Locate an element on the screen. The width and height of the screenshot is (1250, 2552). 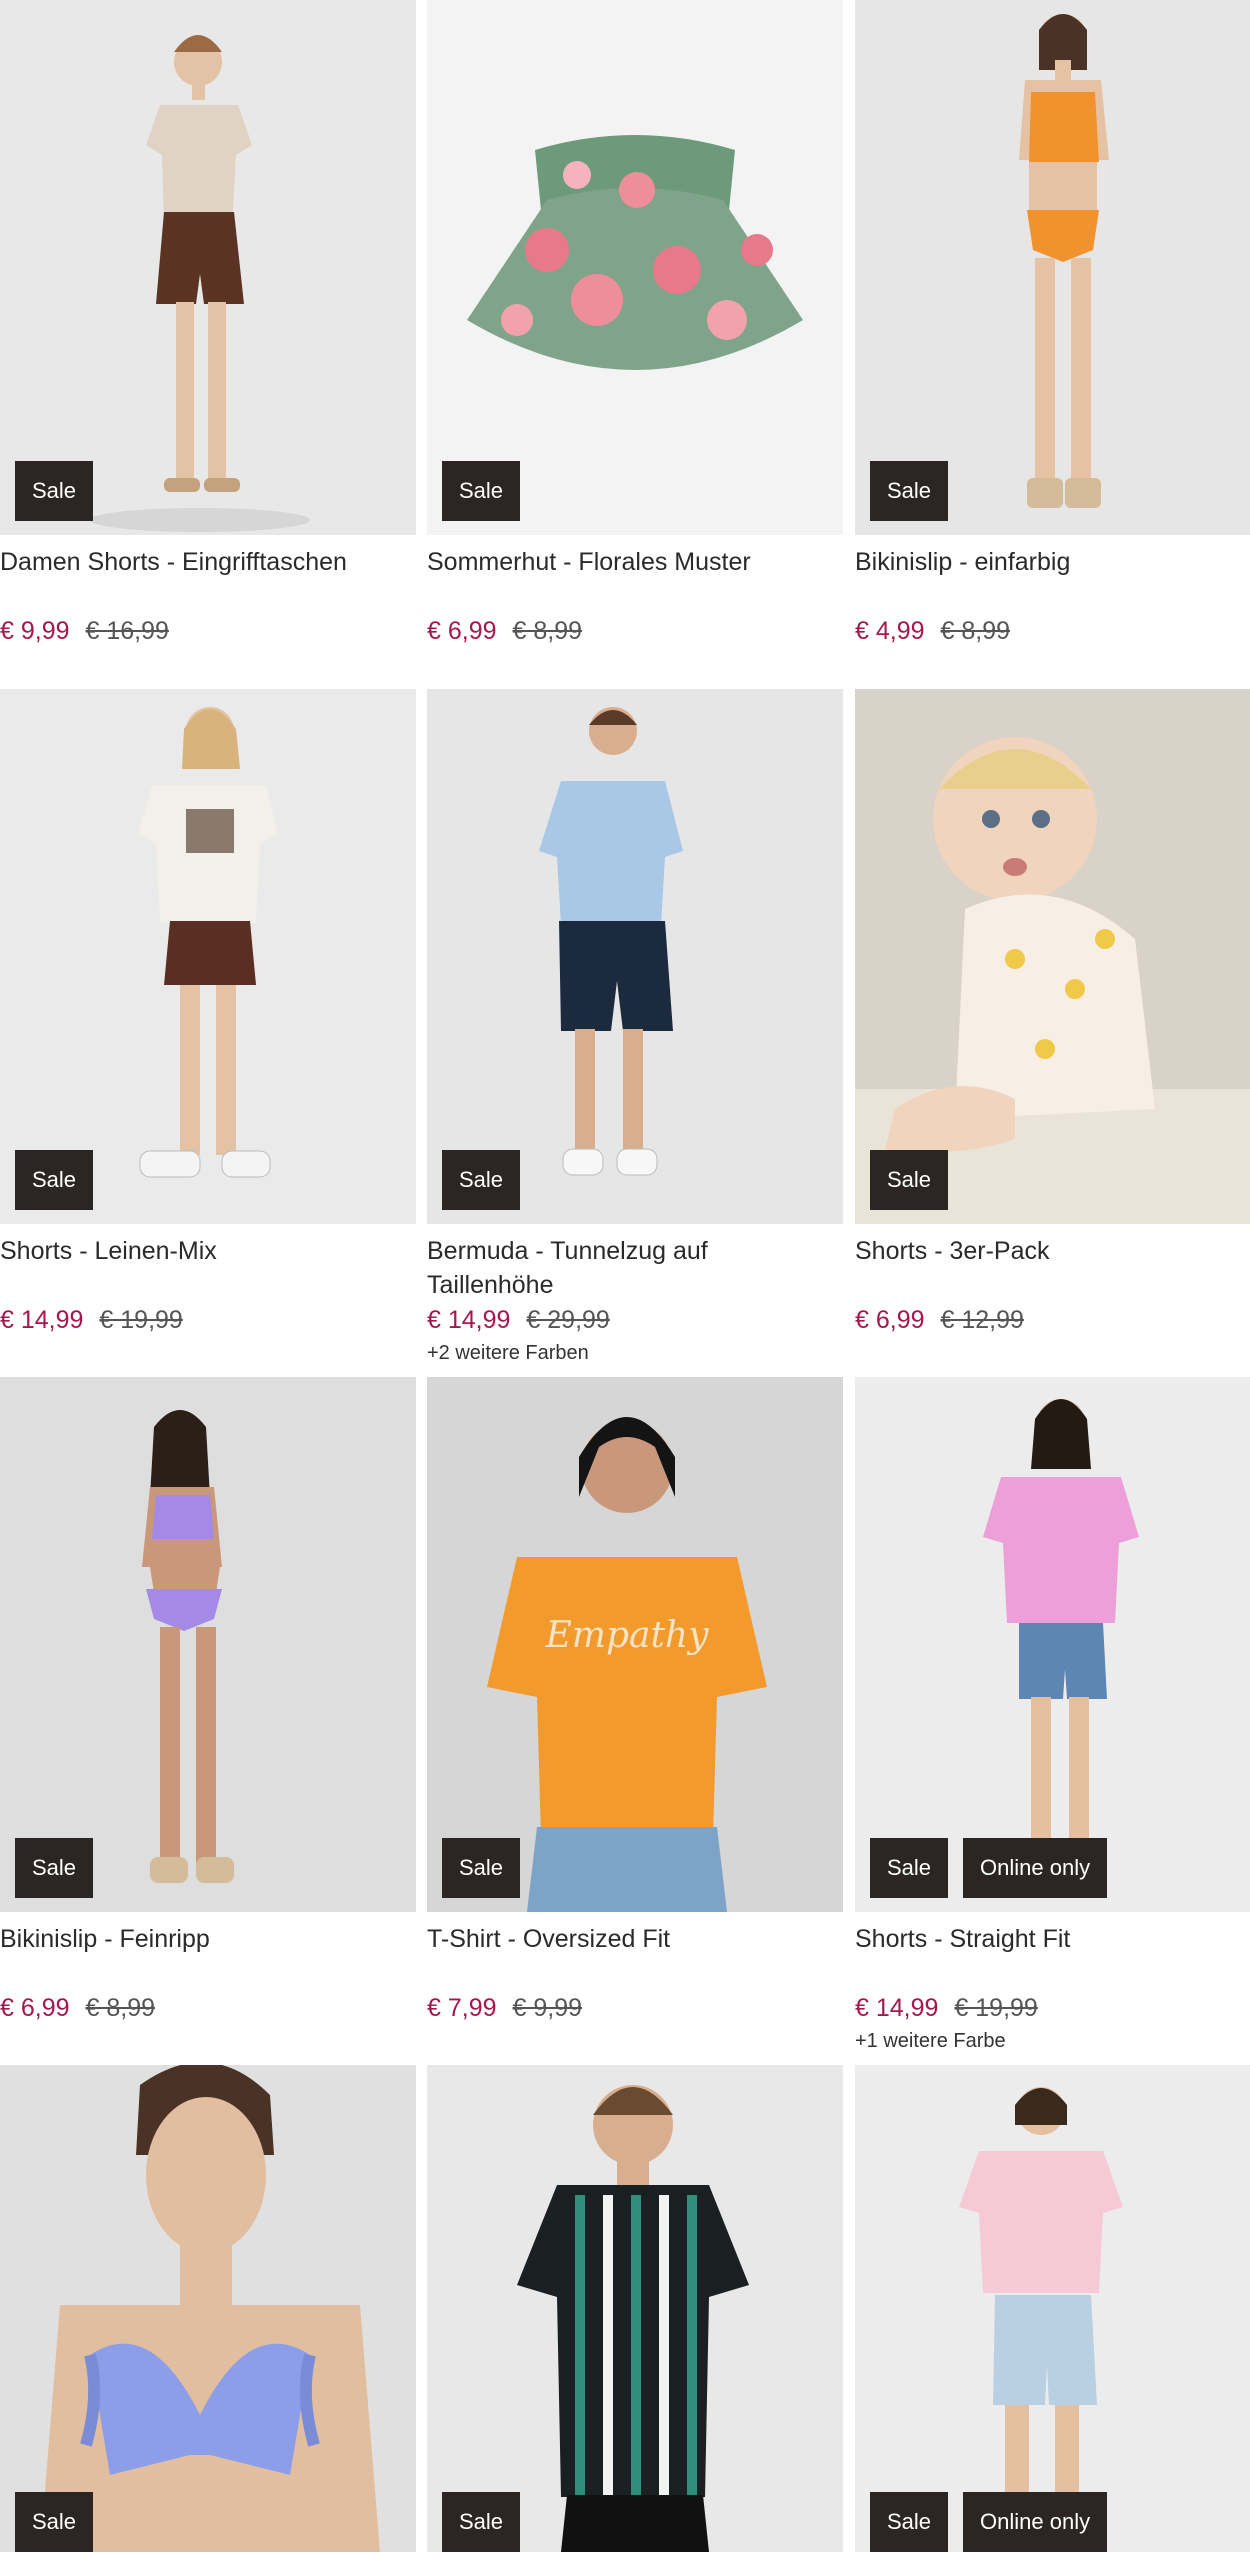
price-row: € 9,99 € 16,99 is located at coordinates (84, 631).